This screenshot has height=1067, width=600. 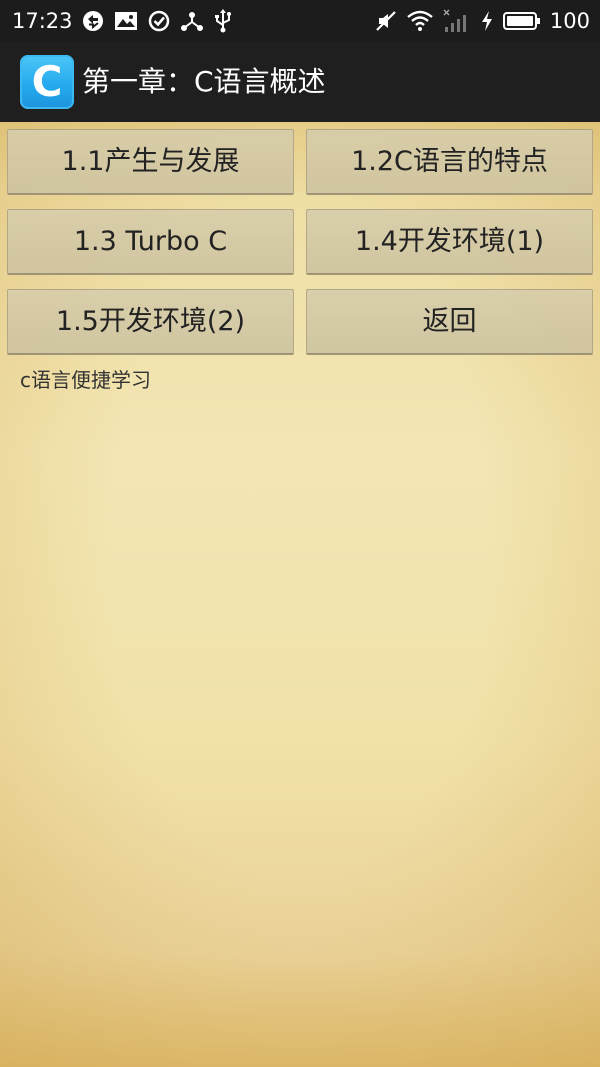 I want to click on status-right-icons: 100, so click(x=482, y=21).